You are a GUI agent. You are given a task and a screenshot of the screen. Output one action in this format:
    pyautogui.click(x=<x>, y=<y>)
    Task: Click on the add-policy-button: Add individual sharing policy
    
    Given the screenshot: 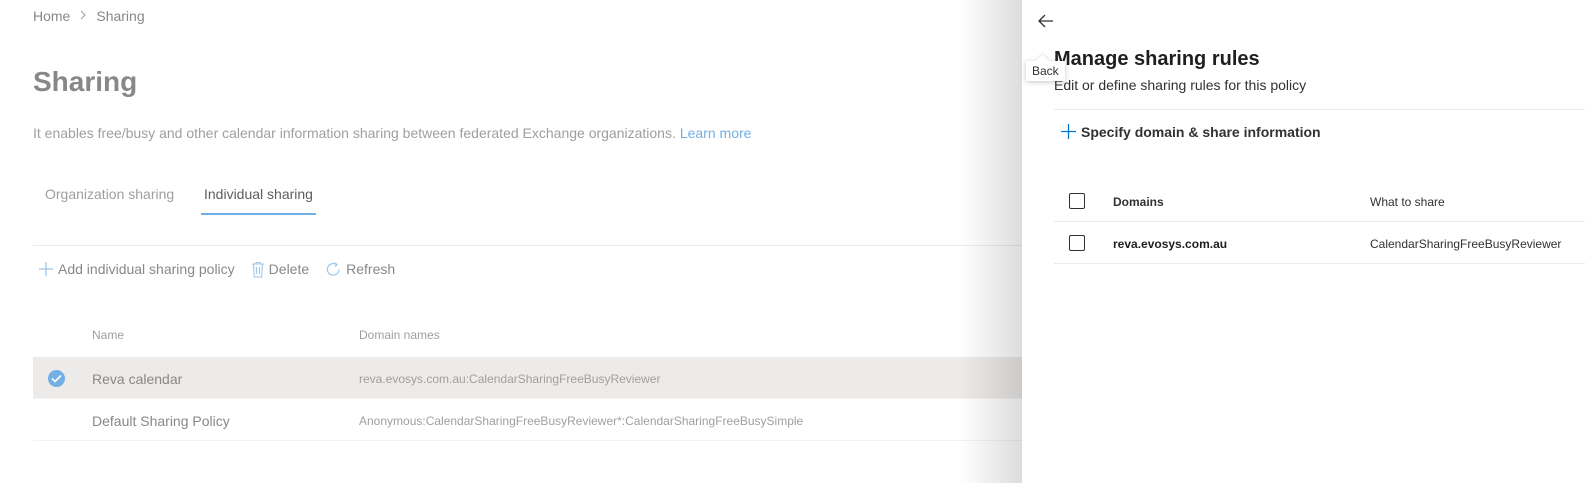 What is the action you would take?
    pyautogui.click(x=136, y=269)
    